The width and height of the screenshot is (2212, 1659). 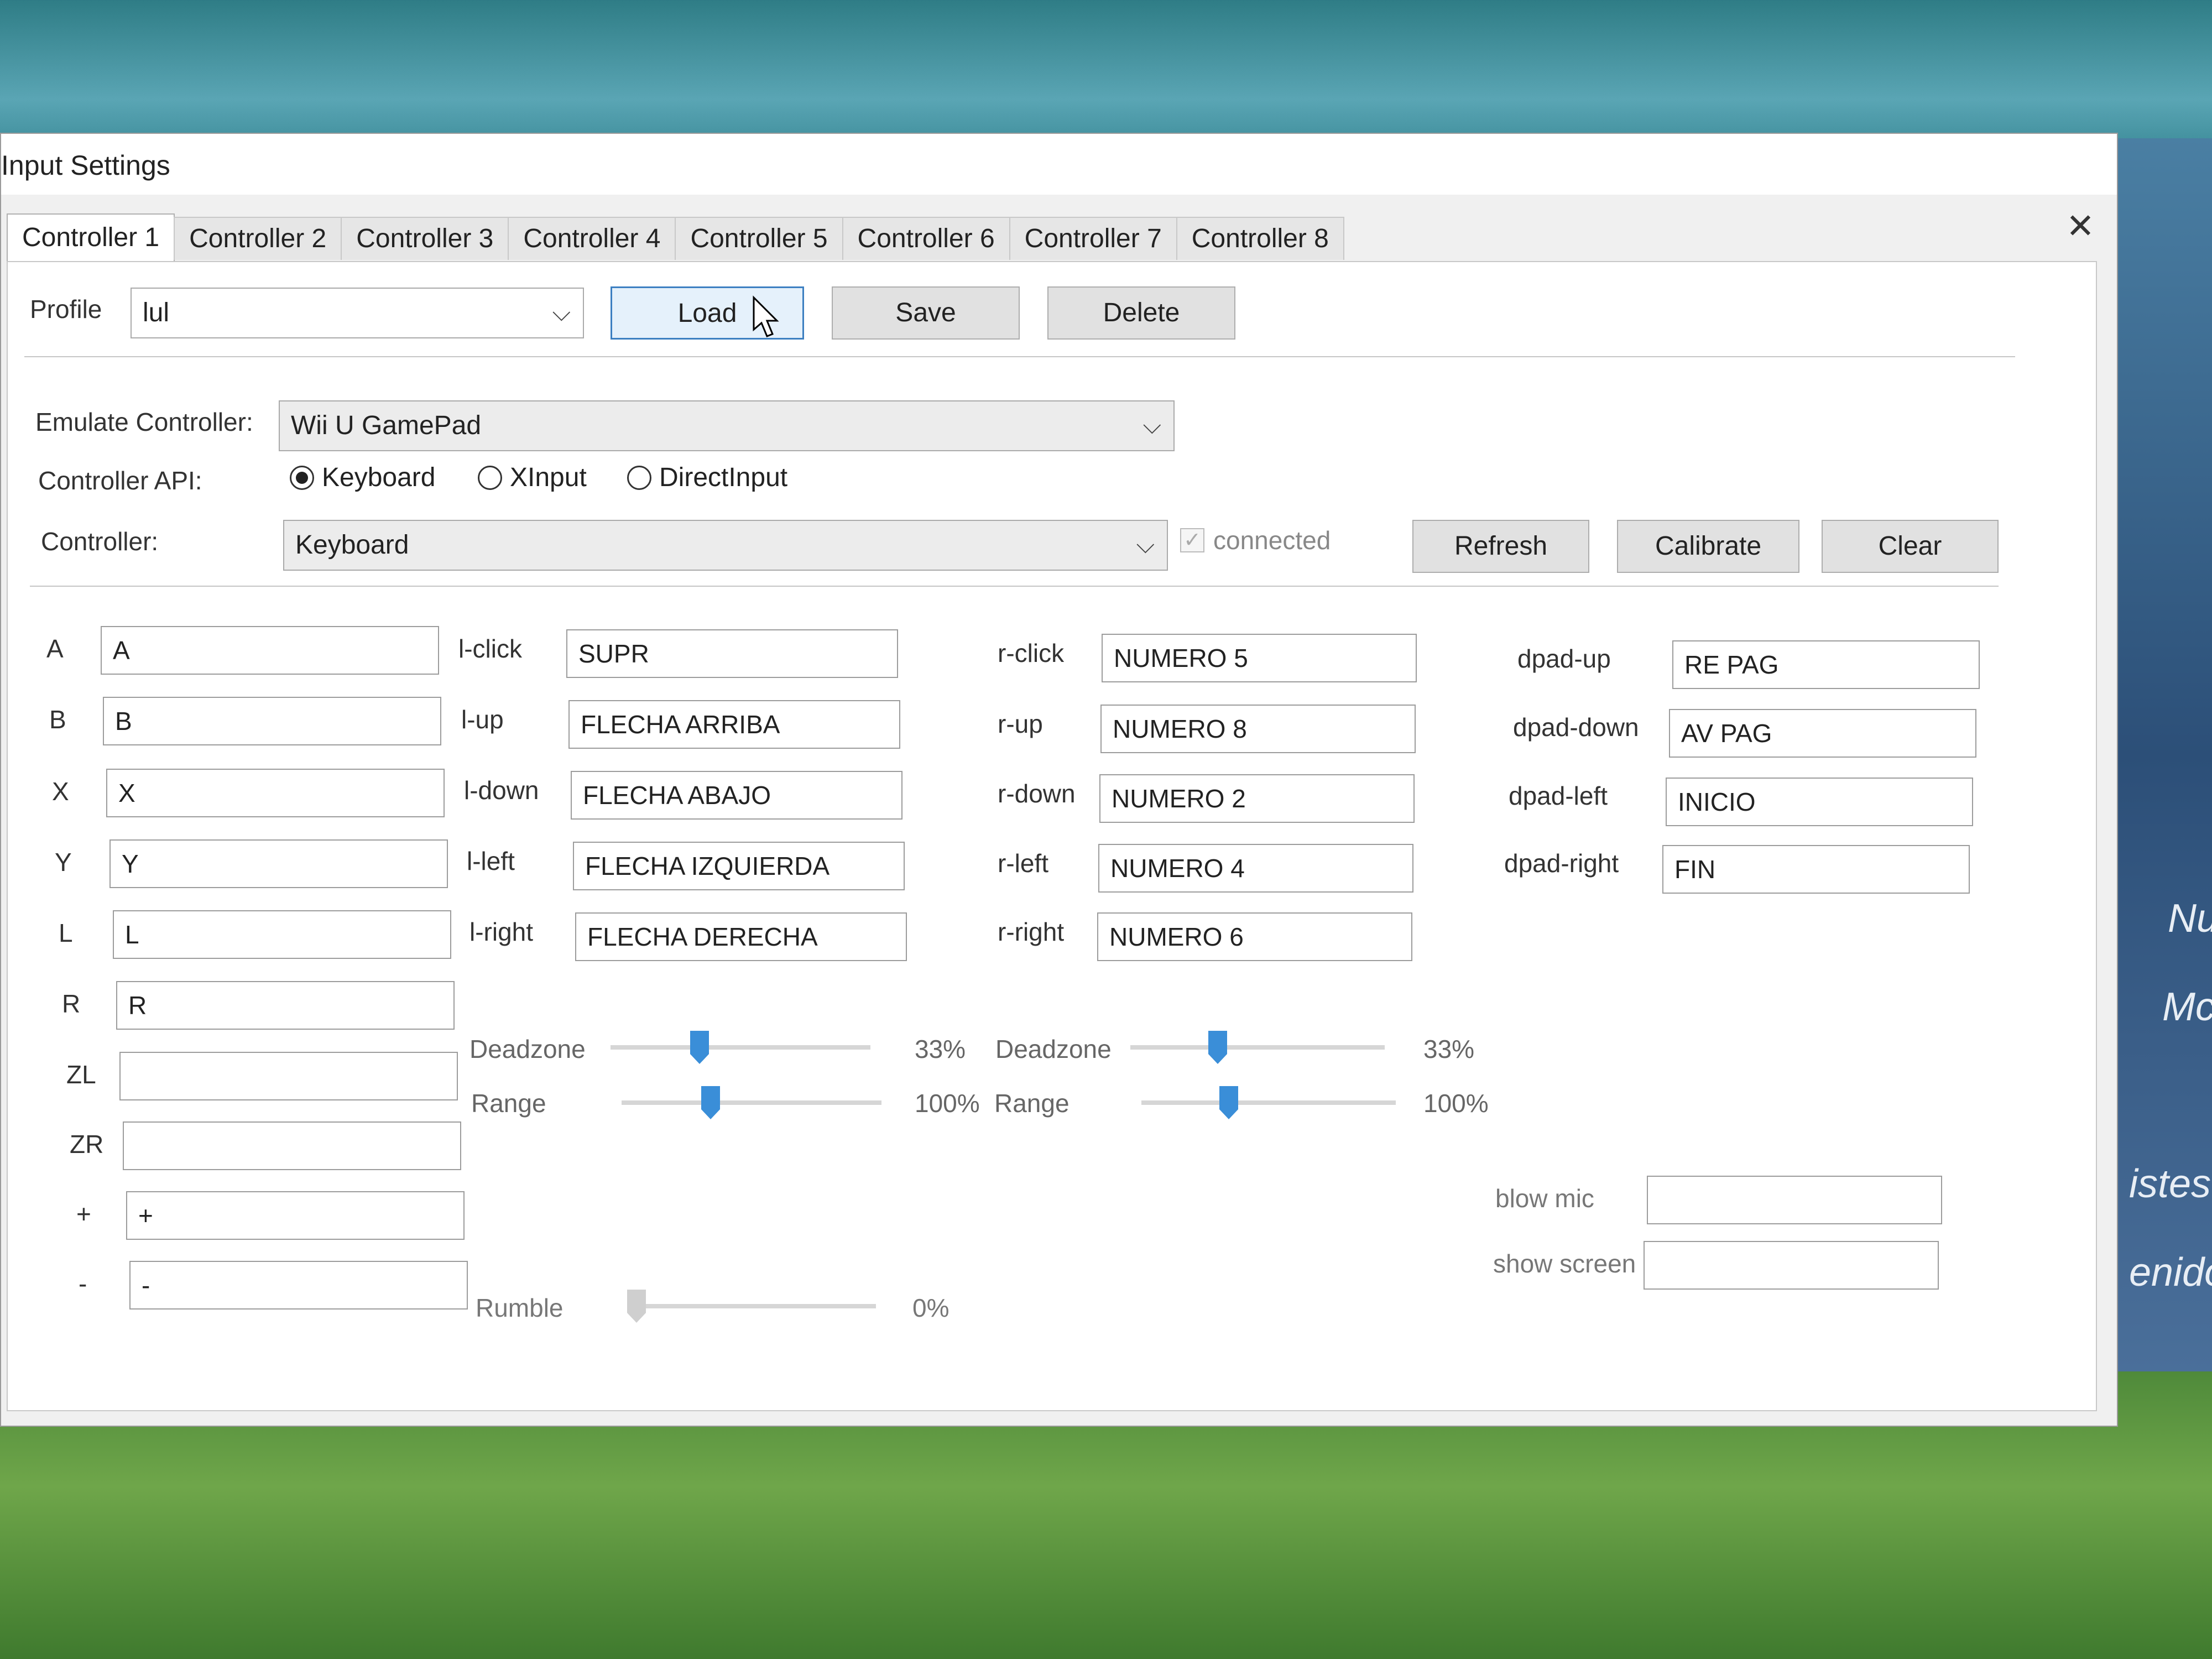 I want to click on connected-label: connected, so click(x=1272, y=541).